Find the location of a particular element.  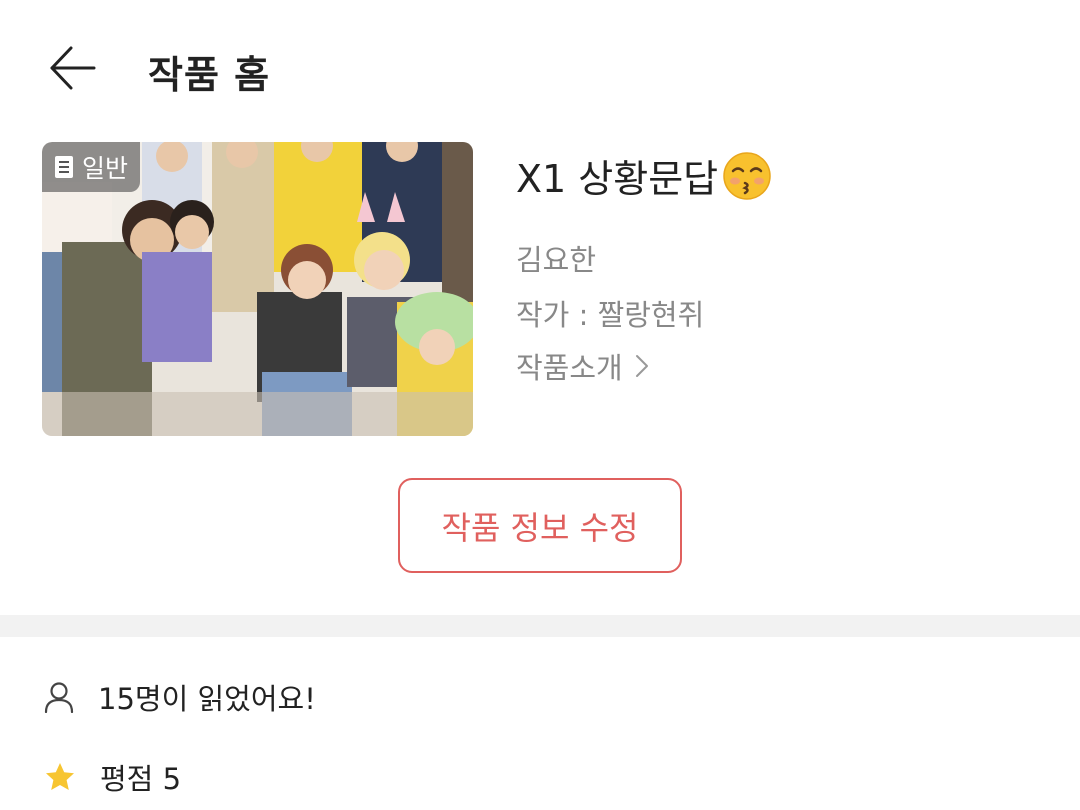

edit-work-info-button: 작품 정보 수정 is located at coordinates (540, 525).